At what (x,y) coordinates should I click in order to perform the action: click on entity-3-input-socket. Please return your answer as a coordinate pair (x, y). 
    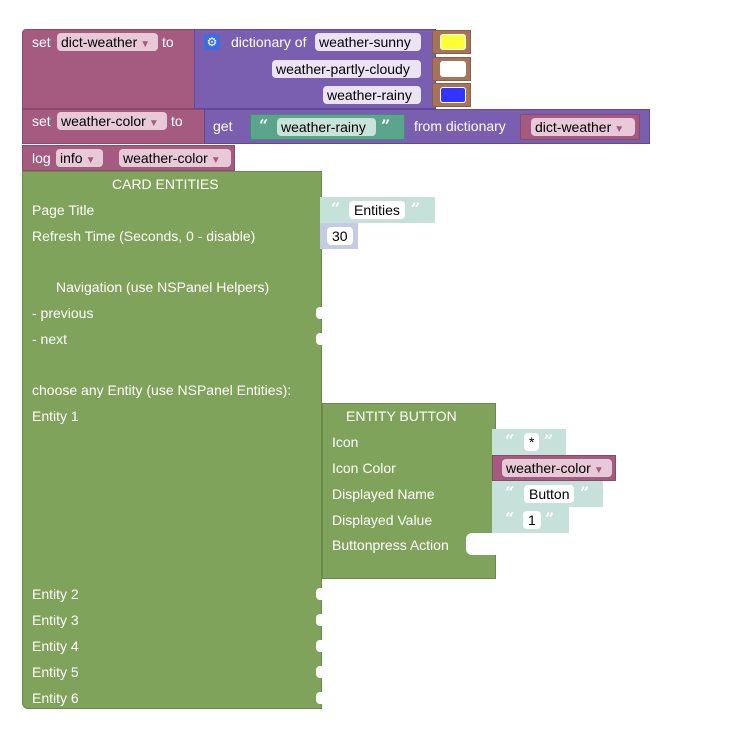
    Looking at the image, I should click on (319, 620).